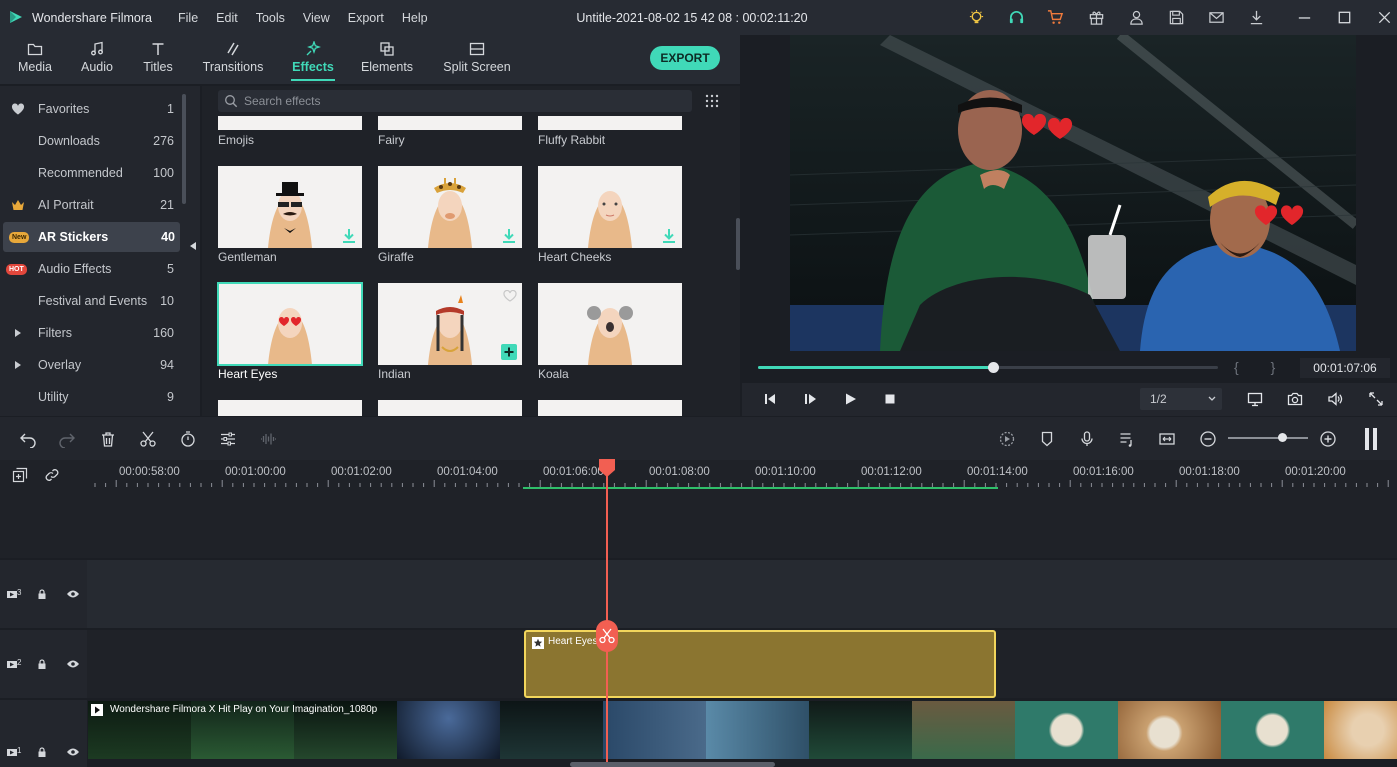 This screenshot has height=767, width=1397. I want to click on playhead-line, so click(607, 617).